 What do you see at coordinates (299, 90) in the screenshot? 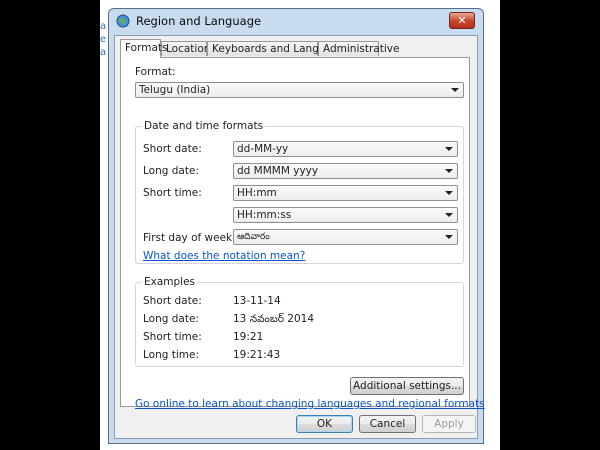
I see `format-select: Telugu (India)` at bounding box center [299, 90].